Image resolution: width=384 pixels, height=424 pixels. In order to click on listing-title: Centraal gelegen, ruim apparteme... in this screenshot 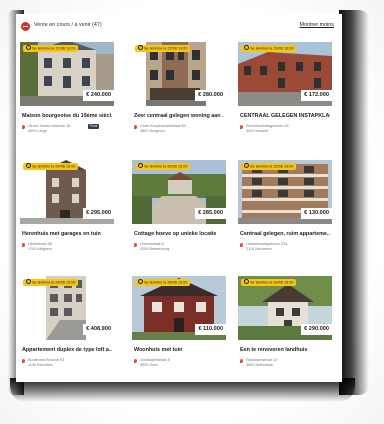, I will do `click(285, 234)`.